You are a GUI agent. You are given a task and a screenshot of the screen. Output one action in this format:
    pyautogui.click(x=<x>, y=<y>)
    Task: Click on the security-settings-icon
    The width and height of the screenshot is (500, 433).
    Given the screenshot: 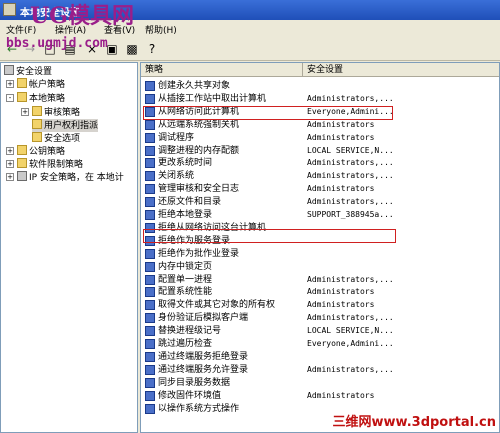 What is the action you would take?
    pyautogui.click(x=9, y=70)
    